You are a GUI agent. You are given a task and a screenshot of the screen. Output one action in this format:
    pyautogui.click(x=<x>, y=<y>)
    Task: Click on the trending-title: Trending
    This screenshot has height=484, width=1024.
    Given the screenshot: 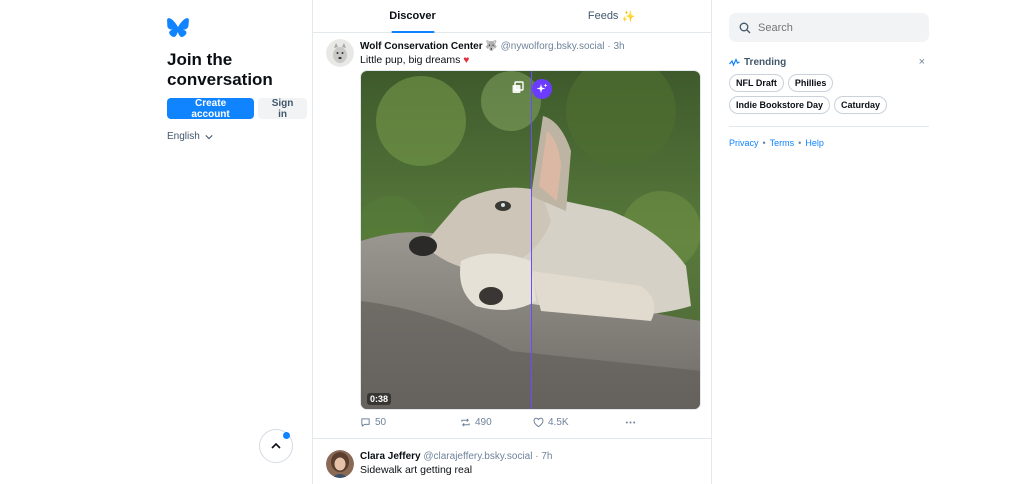 What is the action you would take?
    pyautogui.click(x=765, y=62)
    